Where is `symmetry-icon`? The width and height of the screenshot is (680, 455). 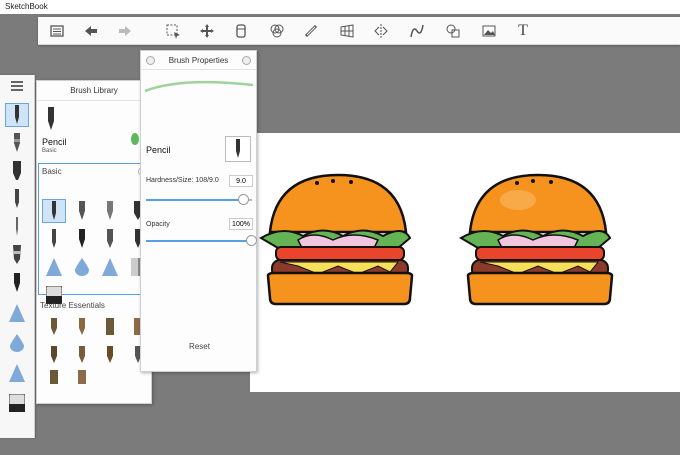
symmetry-icon is located at coordinates (277, 31).